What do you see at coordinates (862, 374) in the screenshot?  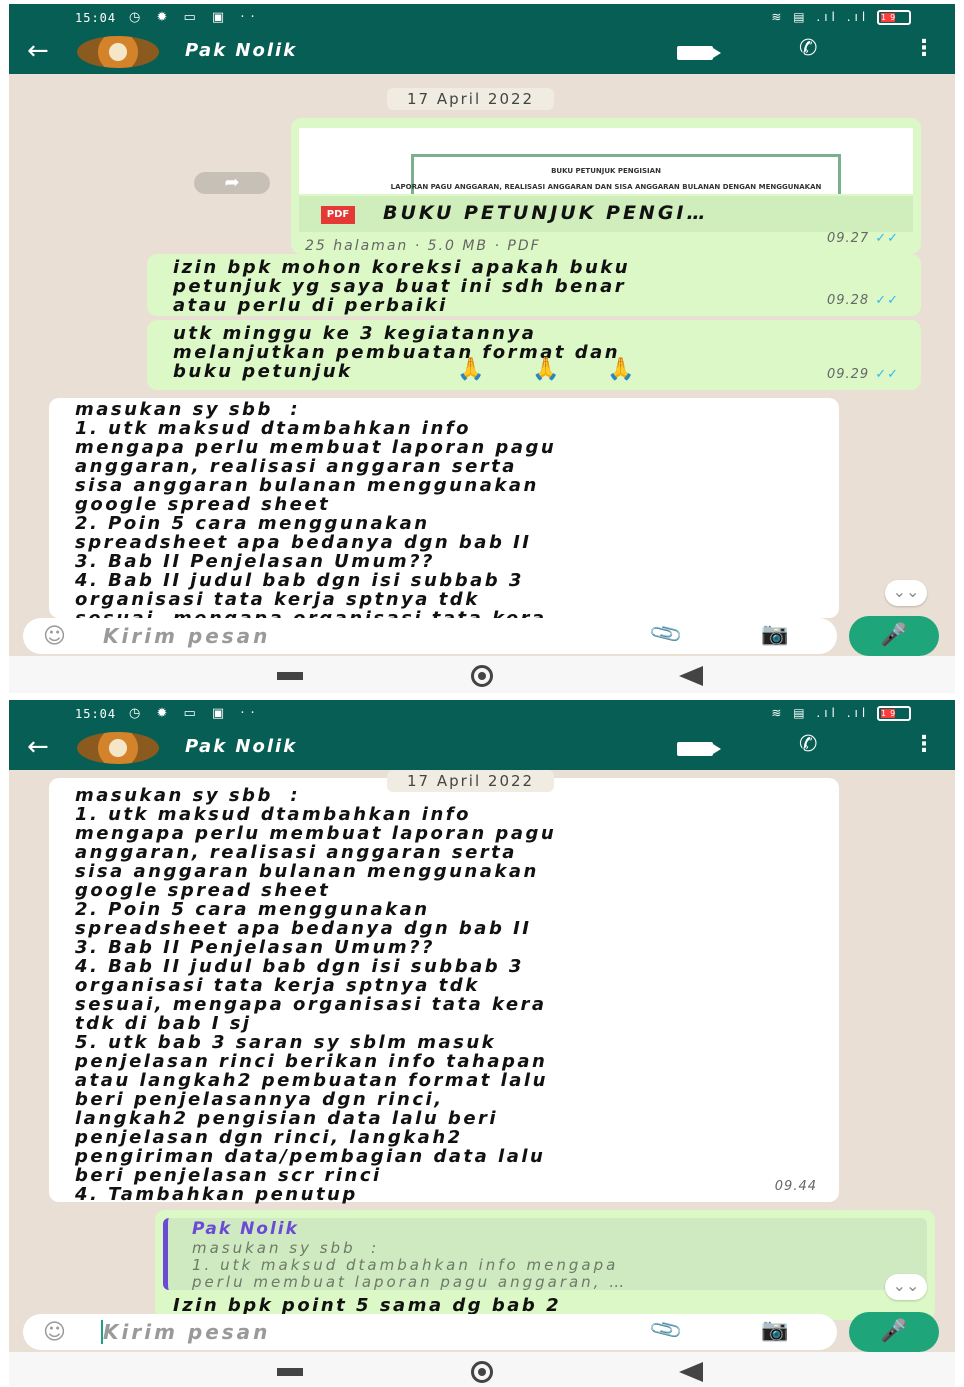 I see `message-meta: 09.29 ✓✓` at bounding box center [862, 374].